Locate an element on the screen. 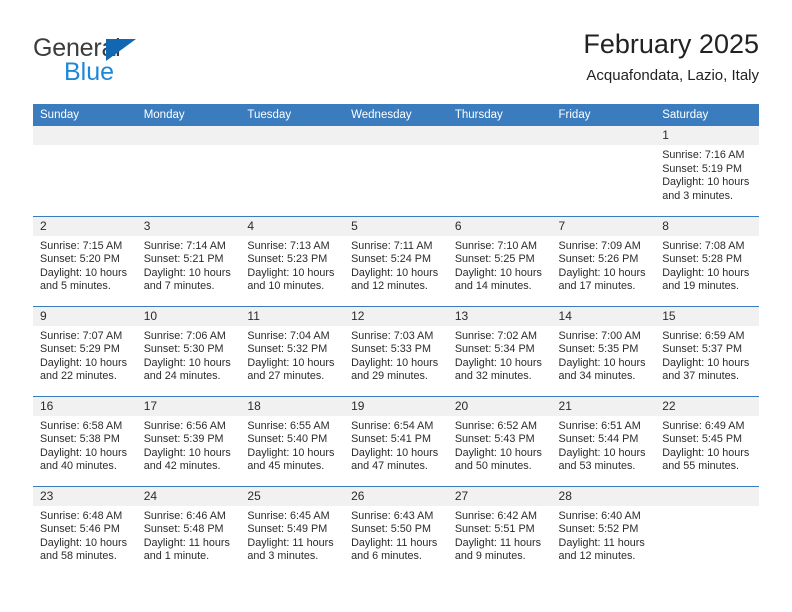  sunset-text: Sunset: 5:51 PM is located at coordinates (494, 529).